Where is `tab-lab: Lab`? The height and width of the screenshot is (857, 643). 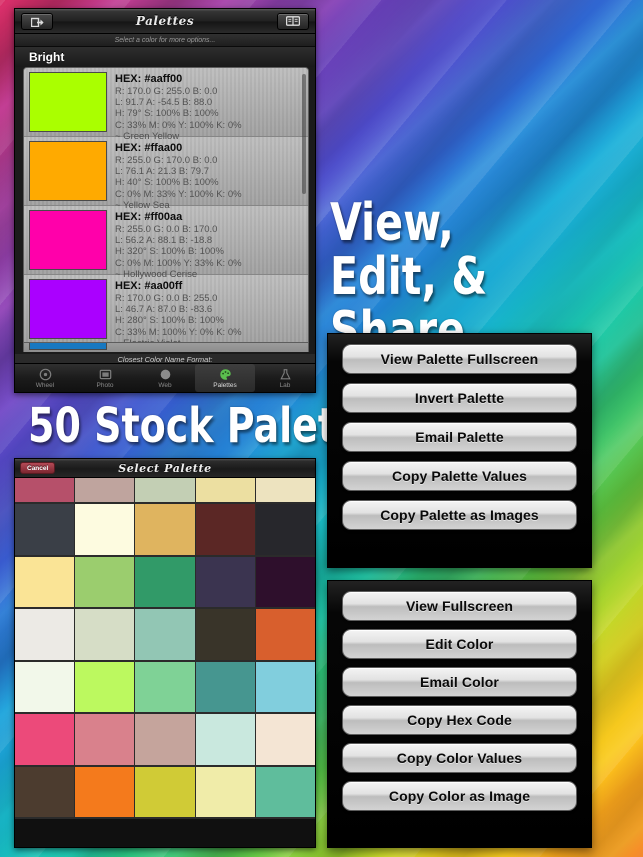
tab-lab: Lab is located at coordinates (285, 378).